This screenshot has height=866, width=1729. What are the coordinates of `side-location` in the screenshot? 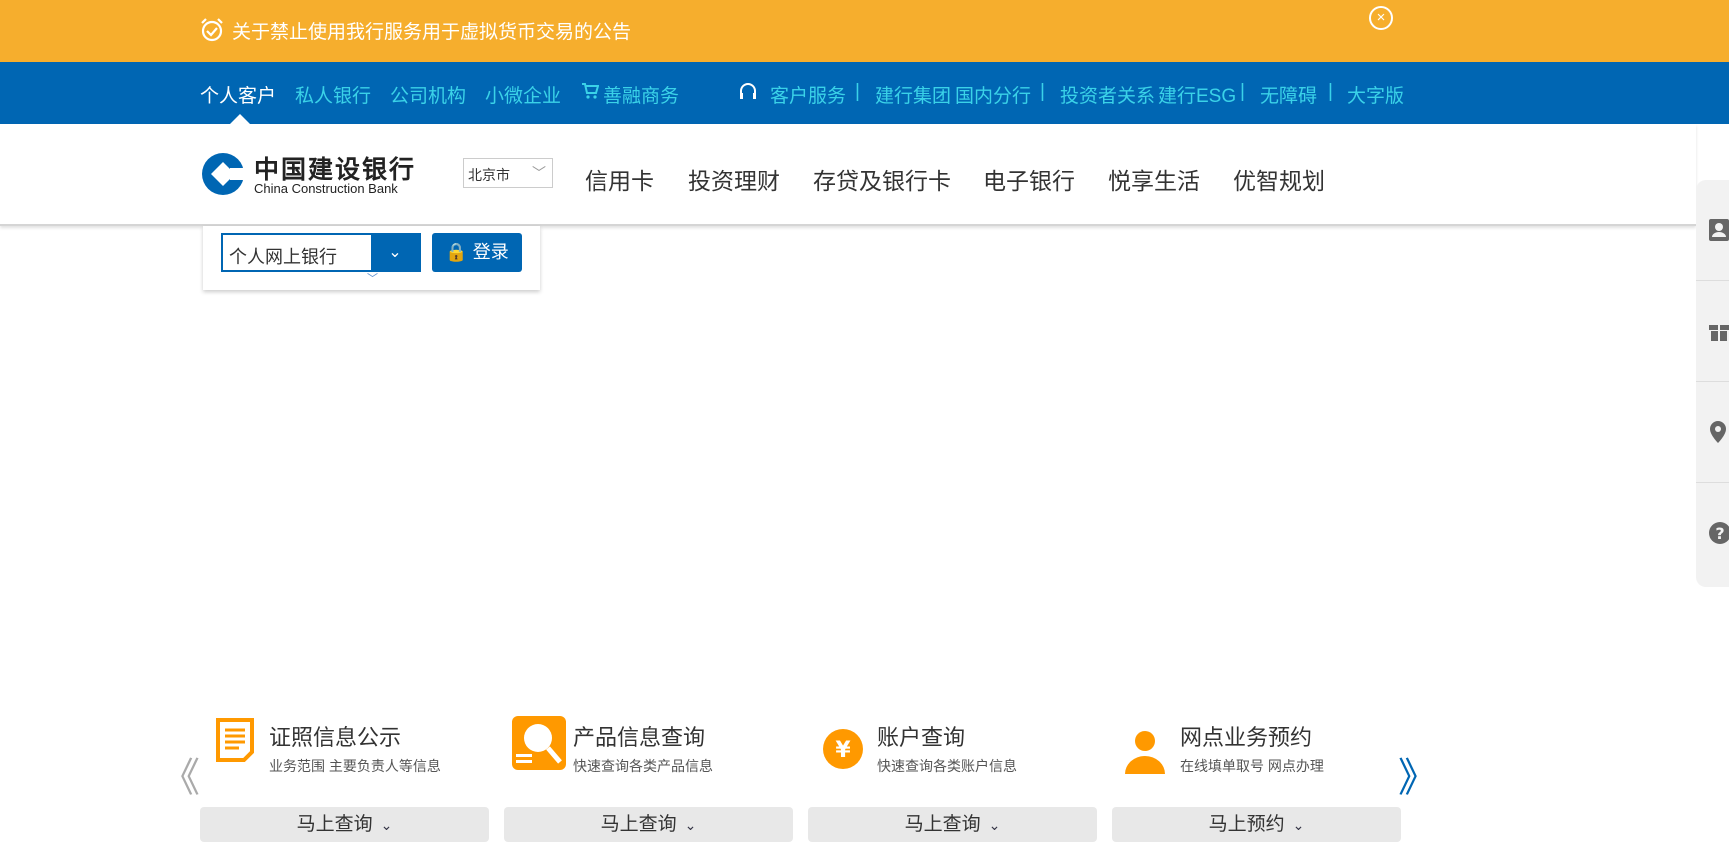 It's located at (1712, 432).